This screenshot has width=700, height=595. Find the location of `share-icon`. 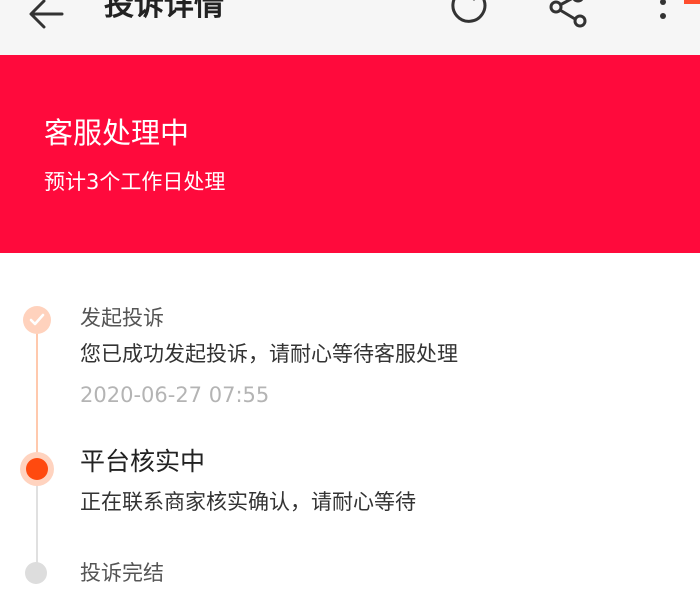

share-icon is located at coordinates (568, 14).